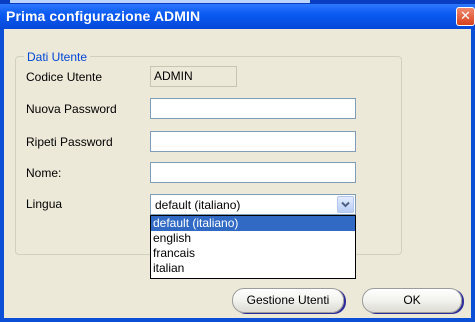 The height and width of the screenshot is (322, 475). Describe the element at coordinates (57, 57) in the screenshot. I see `group-legend: Dati Utente` at that location.